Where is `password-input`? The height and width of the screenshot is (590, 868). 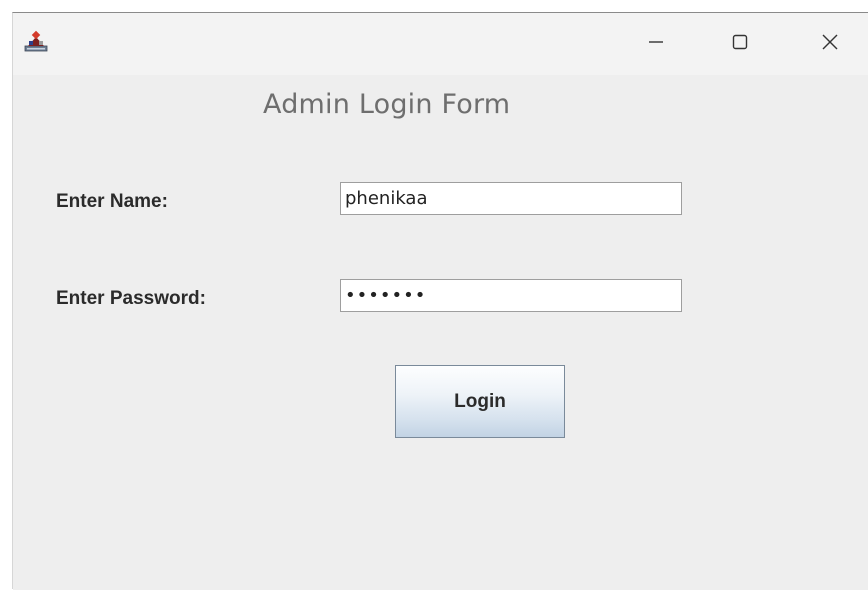
password-input is located at coordinates (511, 295).